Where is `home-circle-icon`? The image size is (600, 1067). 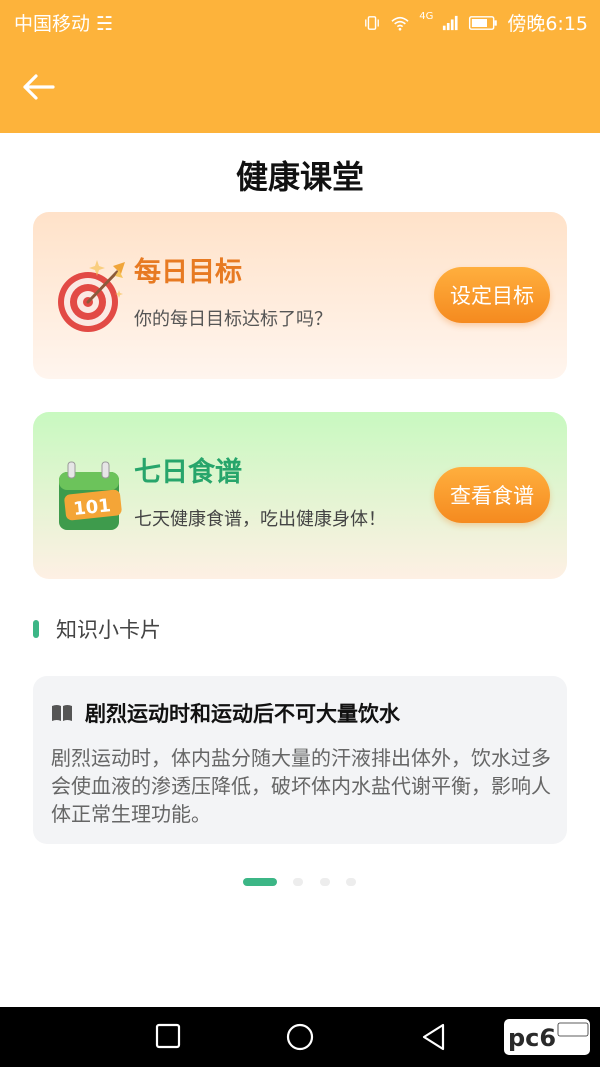
home-circle-icon is located at coordinates (300, 1037).